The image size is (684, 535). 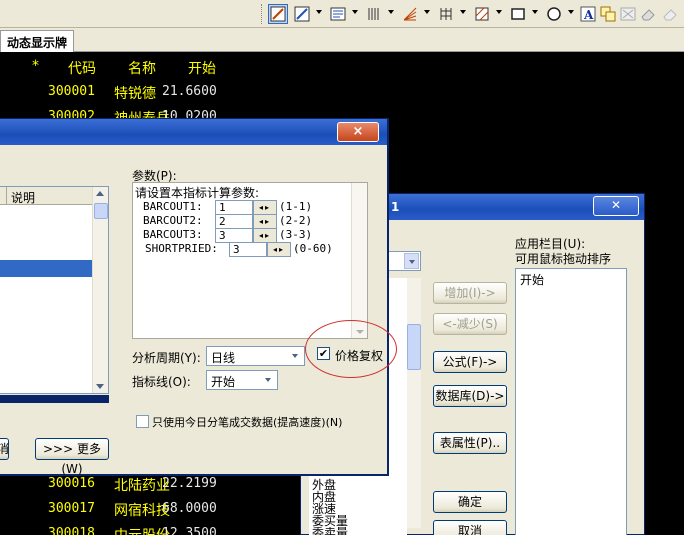 What do you see at coordinates (563, 259) in the screenshot?
I see `drag-hint-label: 可用鼠标拖动排序` at bounding box center [563, 259].